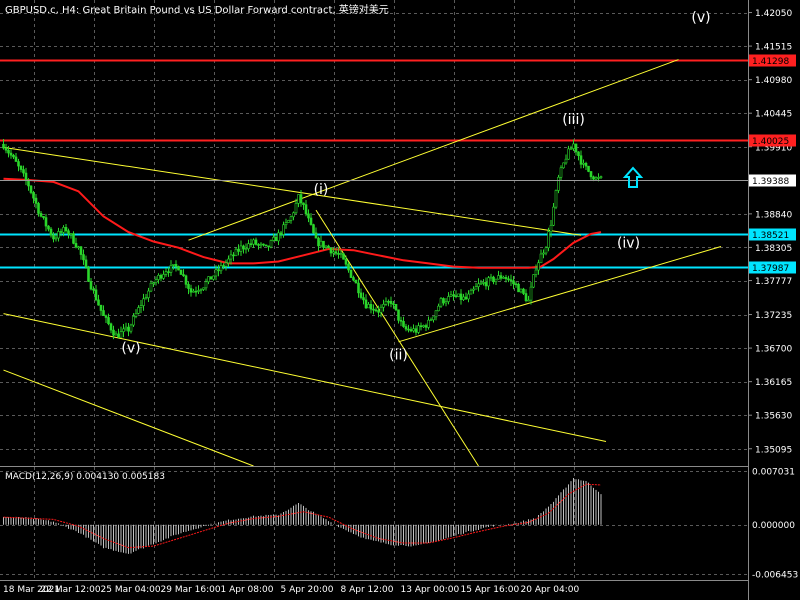 This screenshot has height=600, width=800. What do you see at coordinates (775, 576) in the screenshot?
I see `macd-tick-label: -0.006453` at bounding box center [775, 576].